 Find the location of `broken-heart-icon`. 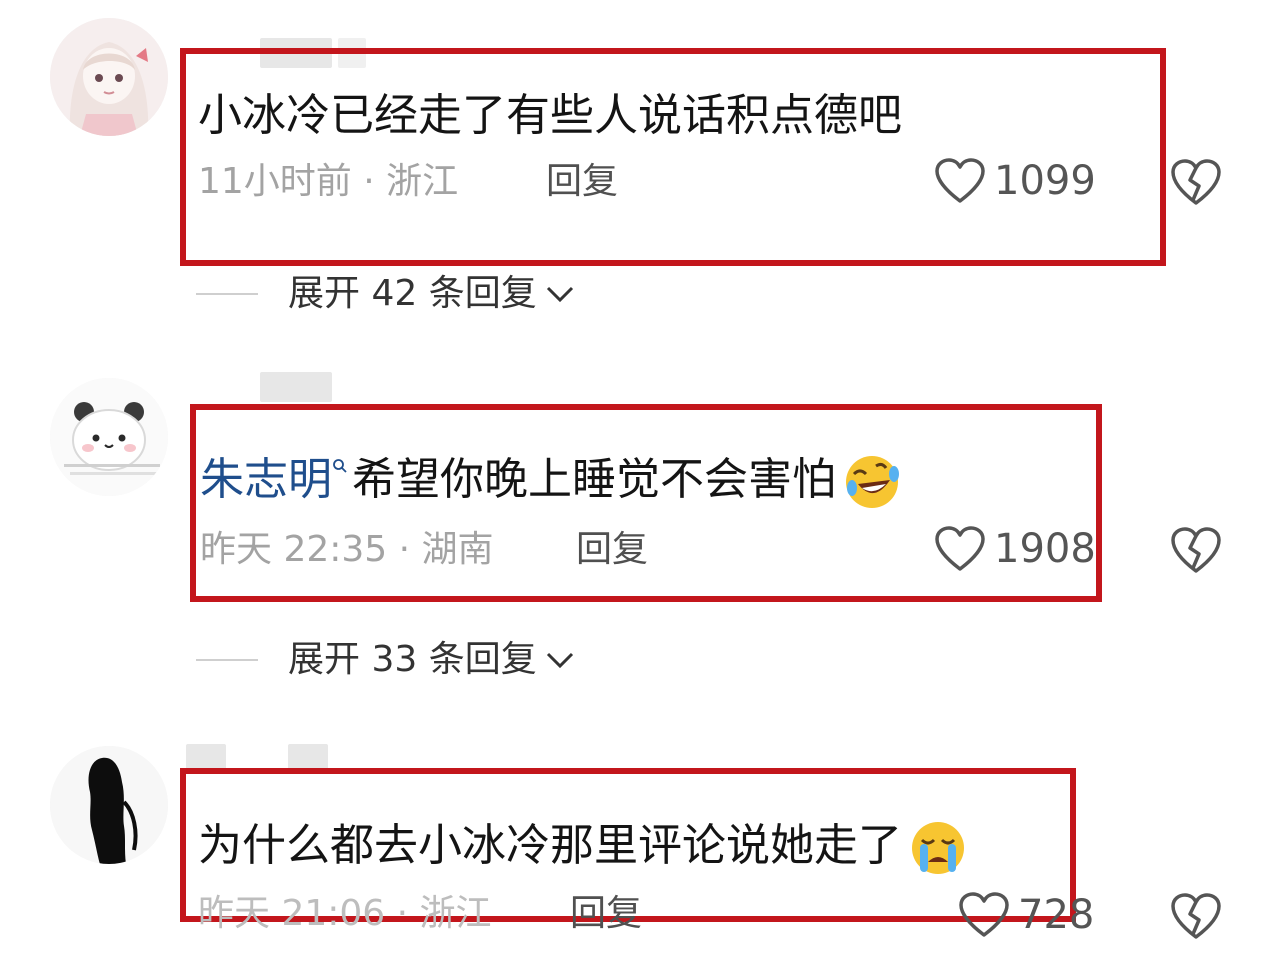

broken-heart-icon is located at coordinates (1196, 916).